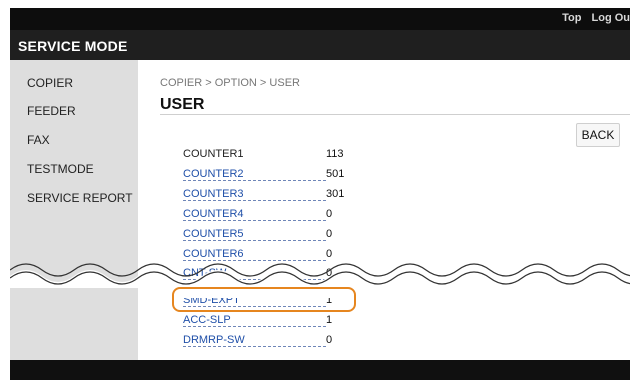 The width and height of the screenshot is (630, 380). What do you see at coordinates (254, 174) in the screenshot?
I see `setting-link-counter2: COUNTER2` at bounding box center [254, 174].